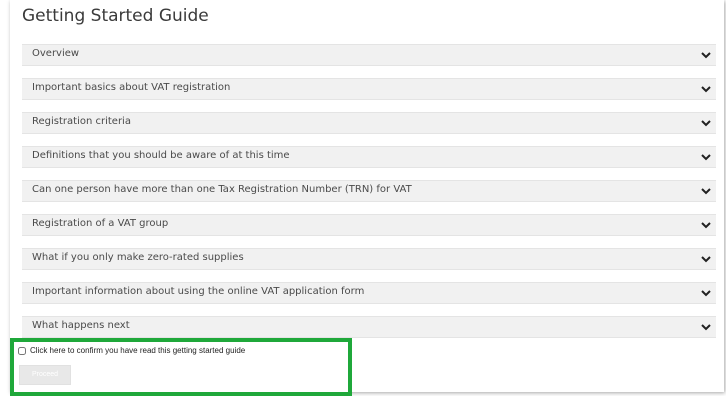  Describe the element at coordinates (81, 121) in the screenshot. I see `accordion-item-label: Registration criteria` at that location.